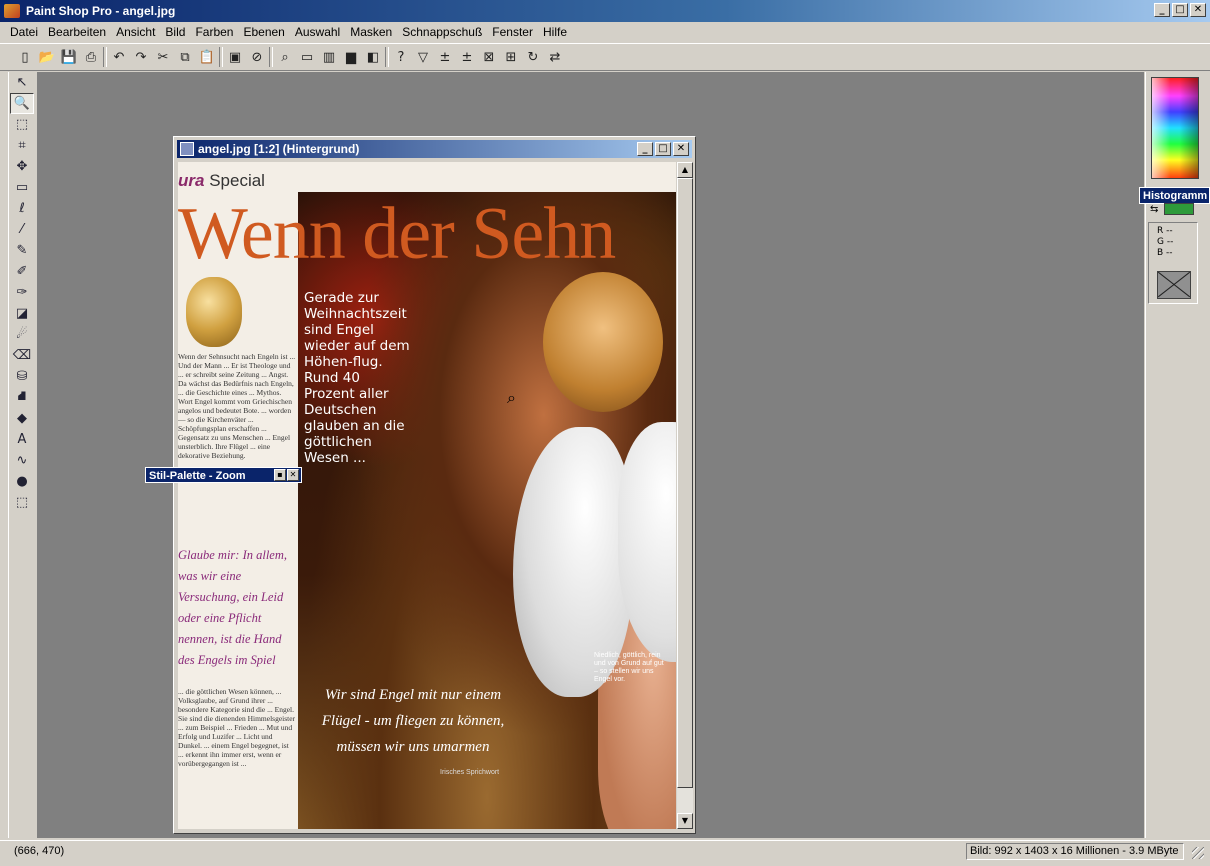 The image size is (1210, 866). Describe the element at coordinates (185, 57) in the screenshot. I see `copy-icon: ⧉` at that location.